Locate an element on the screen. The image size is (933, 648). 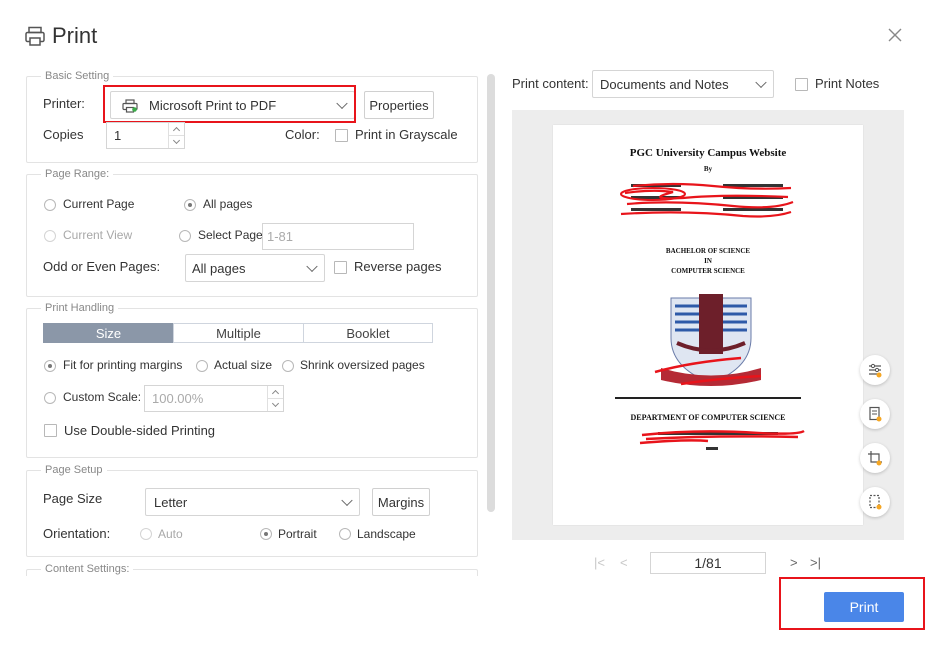
custom-scale-label: Custom Scale: is located at coordinates (102, 397).